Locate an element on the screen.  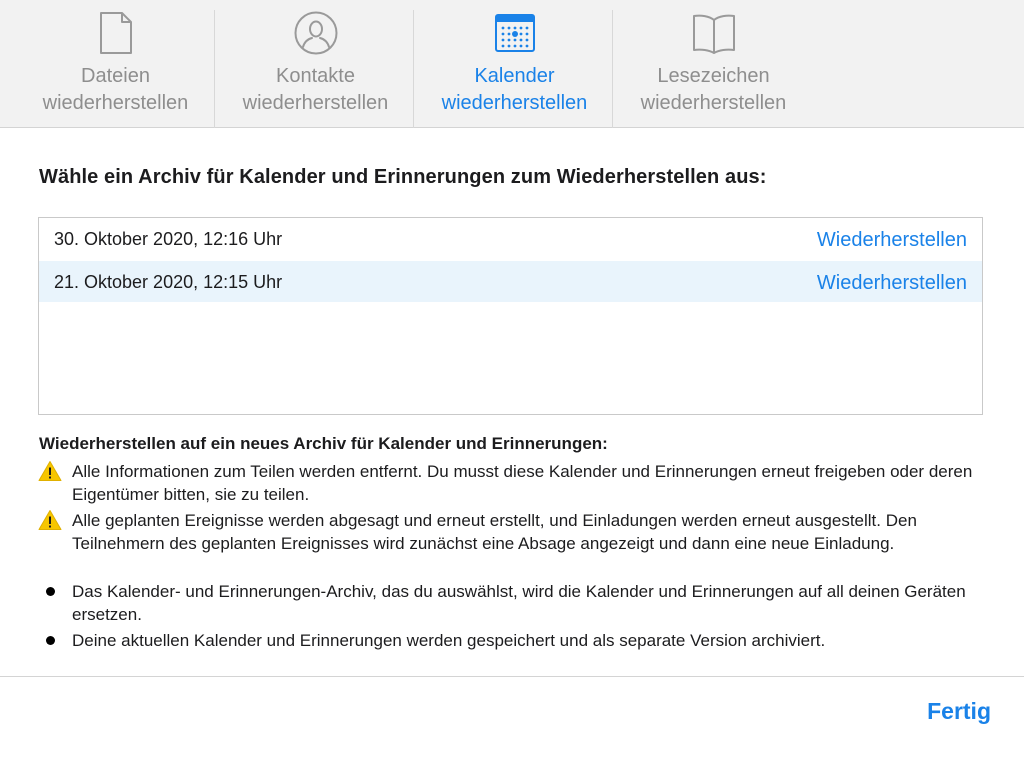
tab-restore-calendars: Kalender wiederherstellen is located at coordinates (514, 63).